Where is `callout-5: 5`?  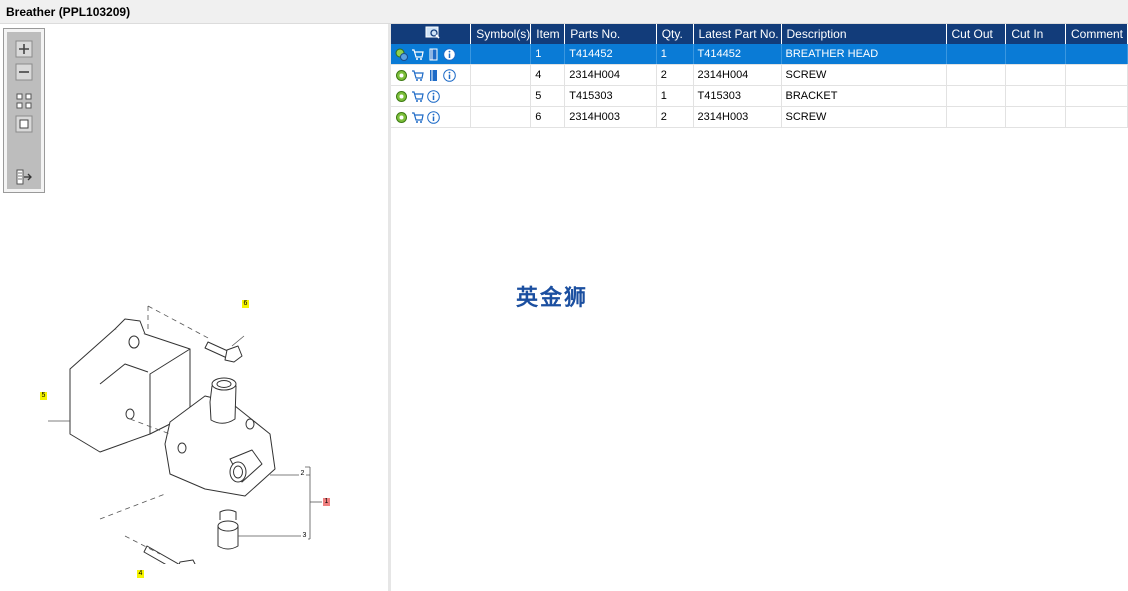
callout-5: 5 is located at coordinates (43, 396).